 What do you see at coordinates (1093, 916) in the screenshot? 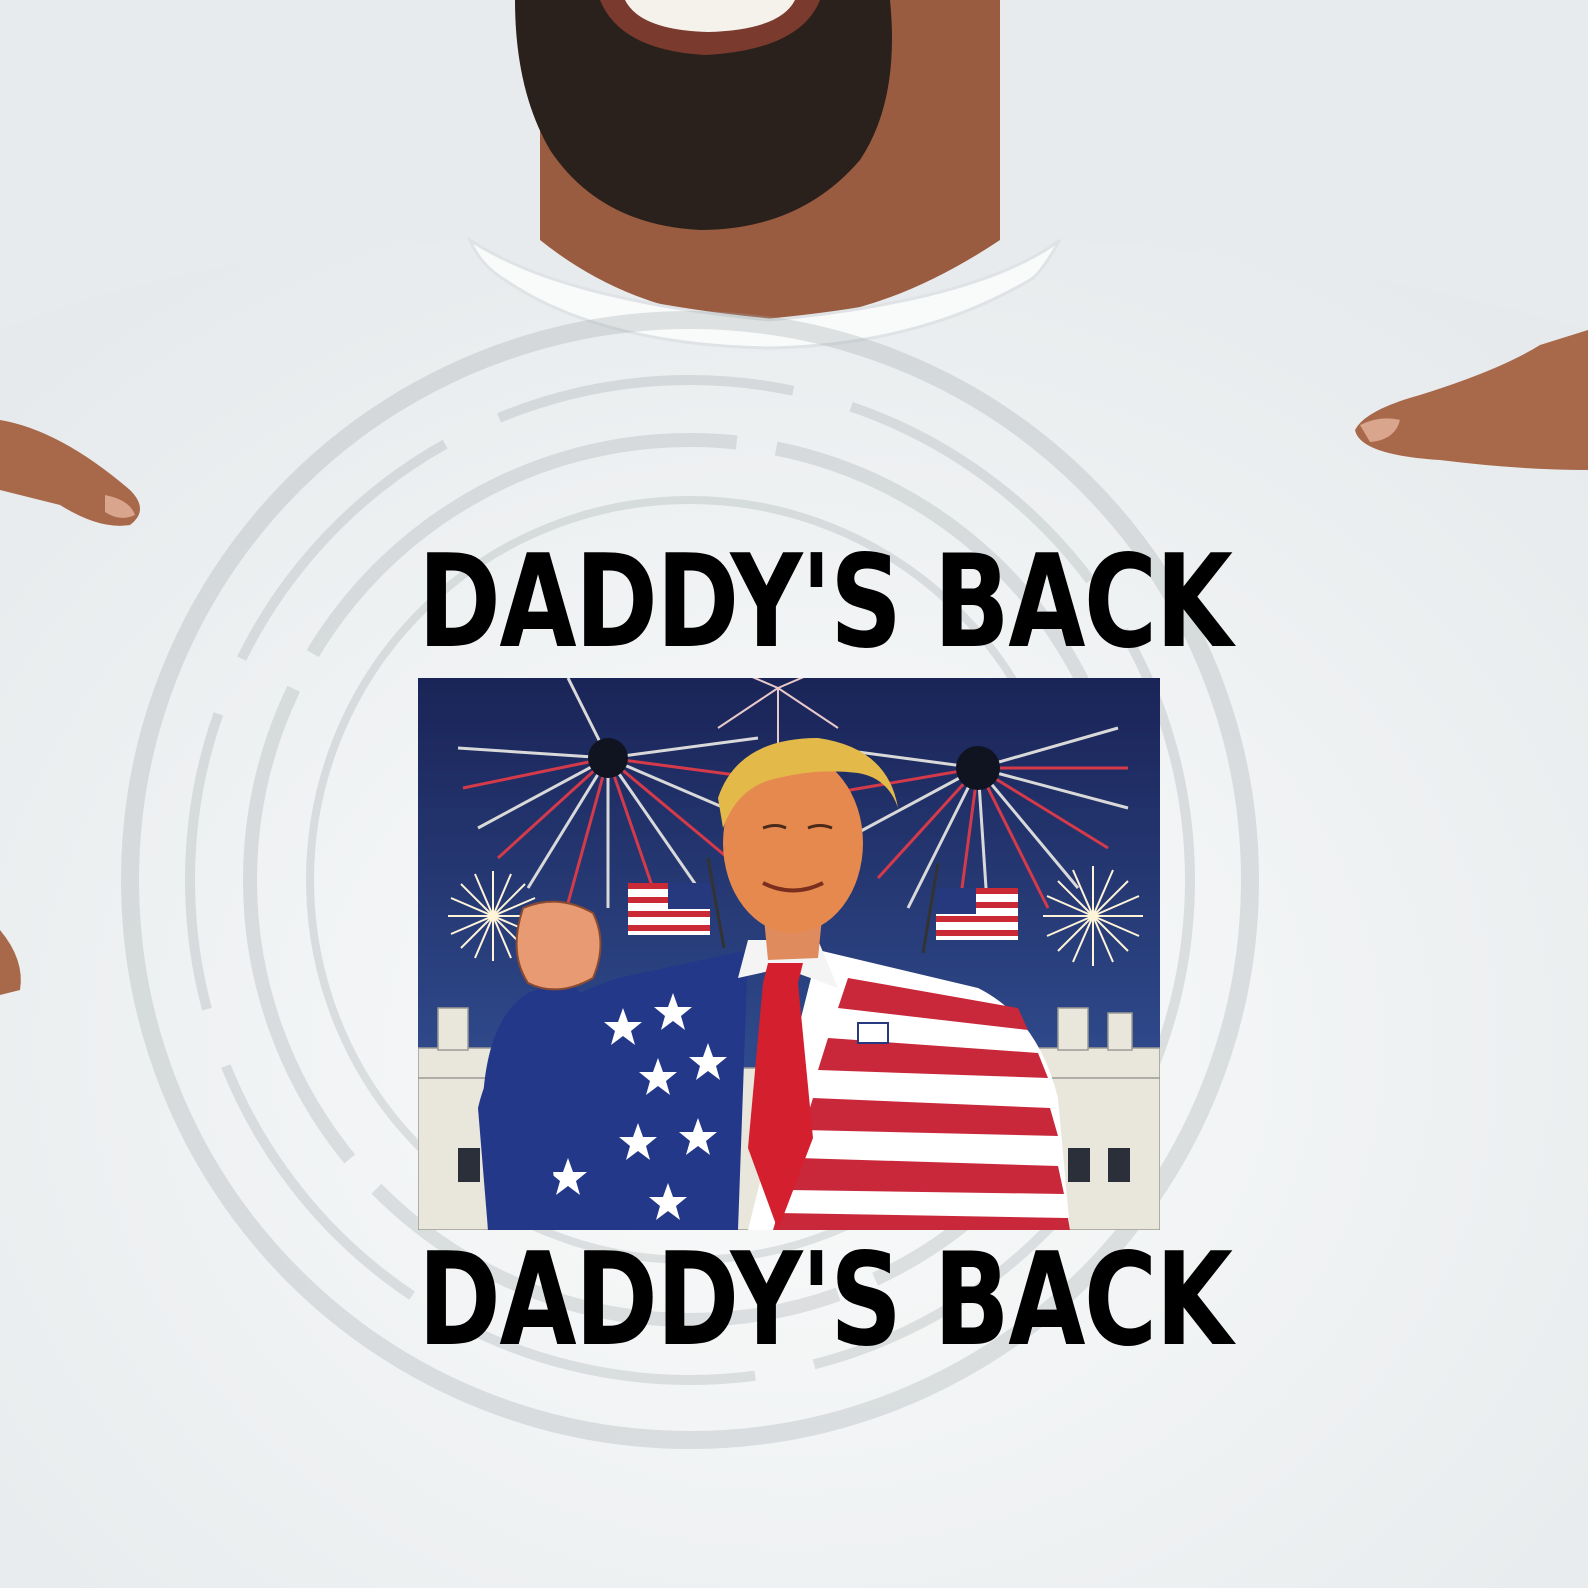
I see `firework-small-right` at bounding box center [1093, 916].